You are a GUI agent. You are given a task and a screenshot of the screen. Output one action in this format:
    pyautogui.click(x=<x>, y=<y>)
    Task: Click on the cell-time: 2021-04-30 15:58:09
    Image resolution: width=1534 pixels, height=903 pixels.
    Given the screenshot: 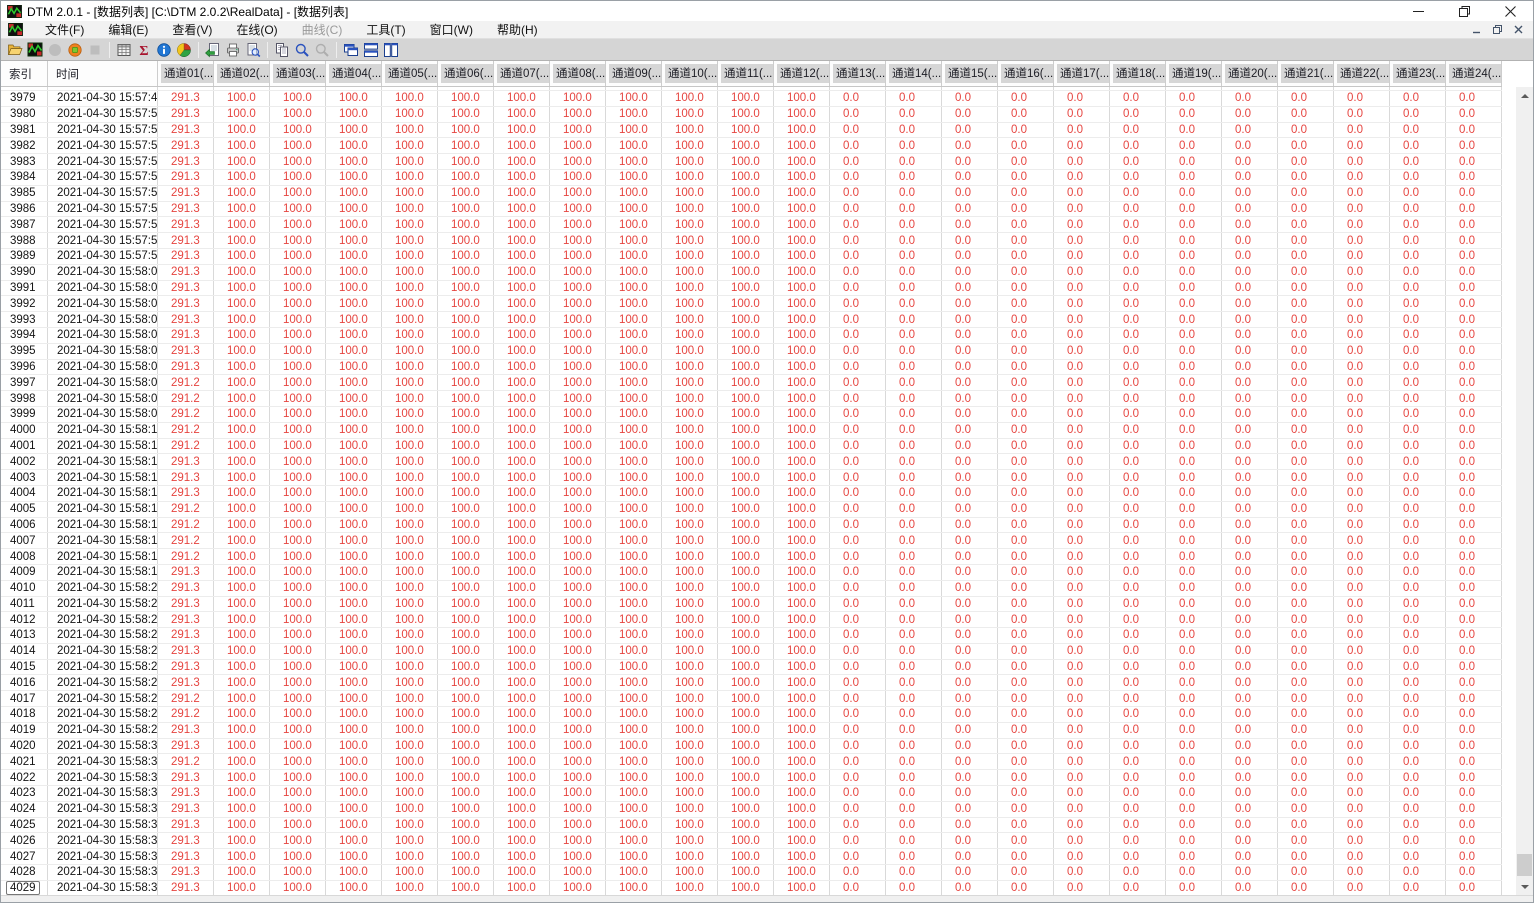 What is the action you would take?
    pyautogui.click(x=103, y=414)
    